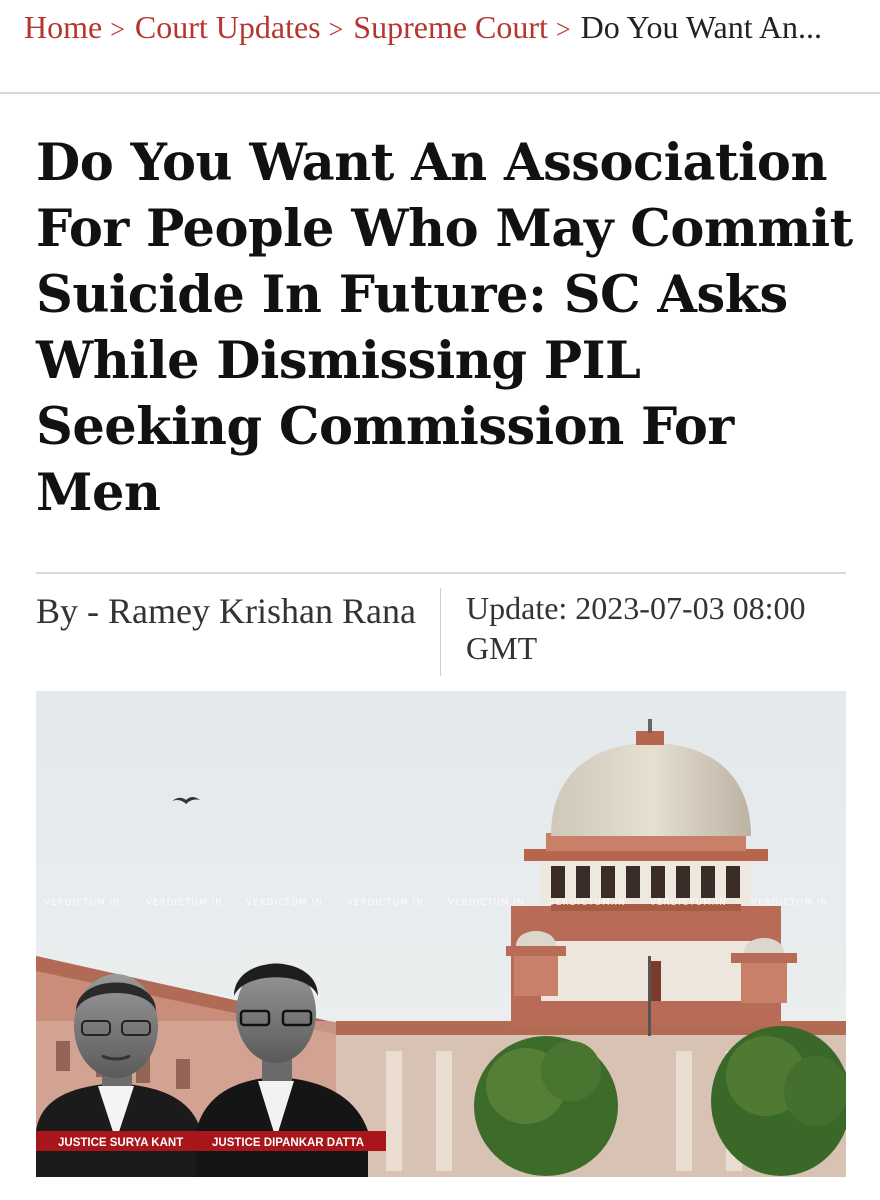 The image size is (880, 1200). What do you see at coordinates (226, 611) in the screenshot?
I see `article-author: By - Ramey Krishan Rana` at bounding box center [226, 611].